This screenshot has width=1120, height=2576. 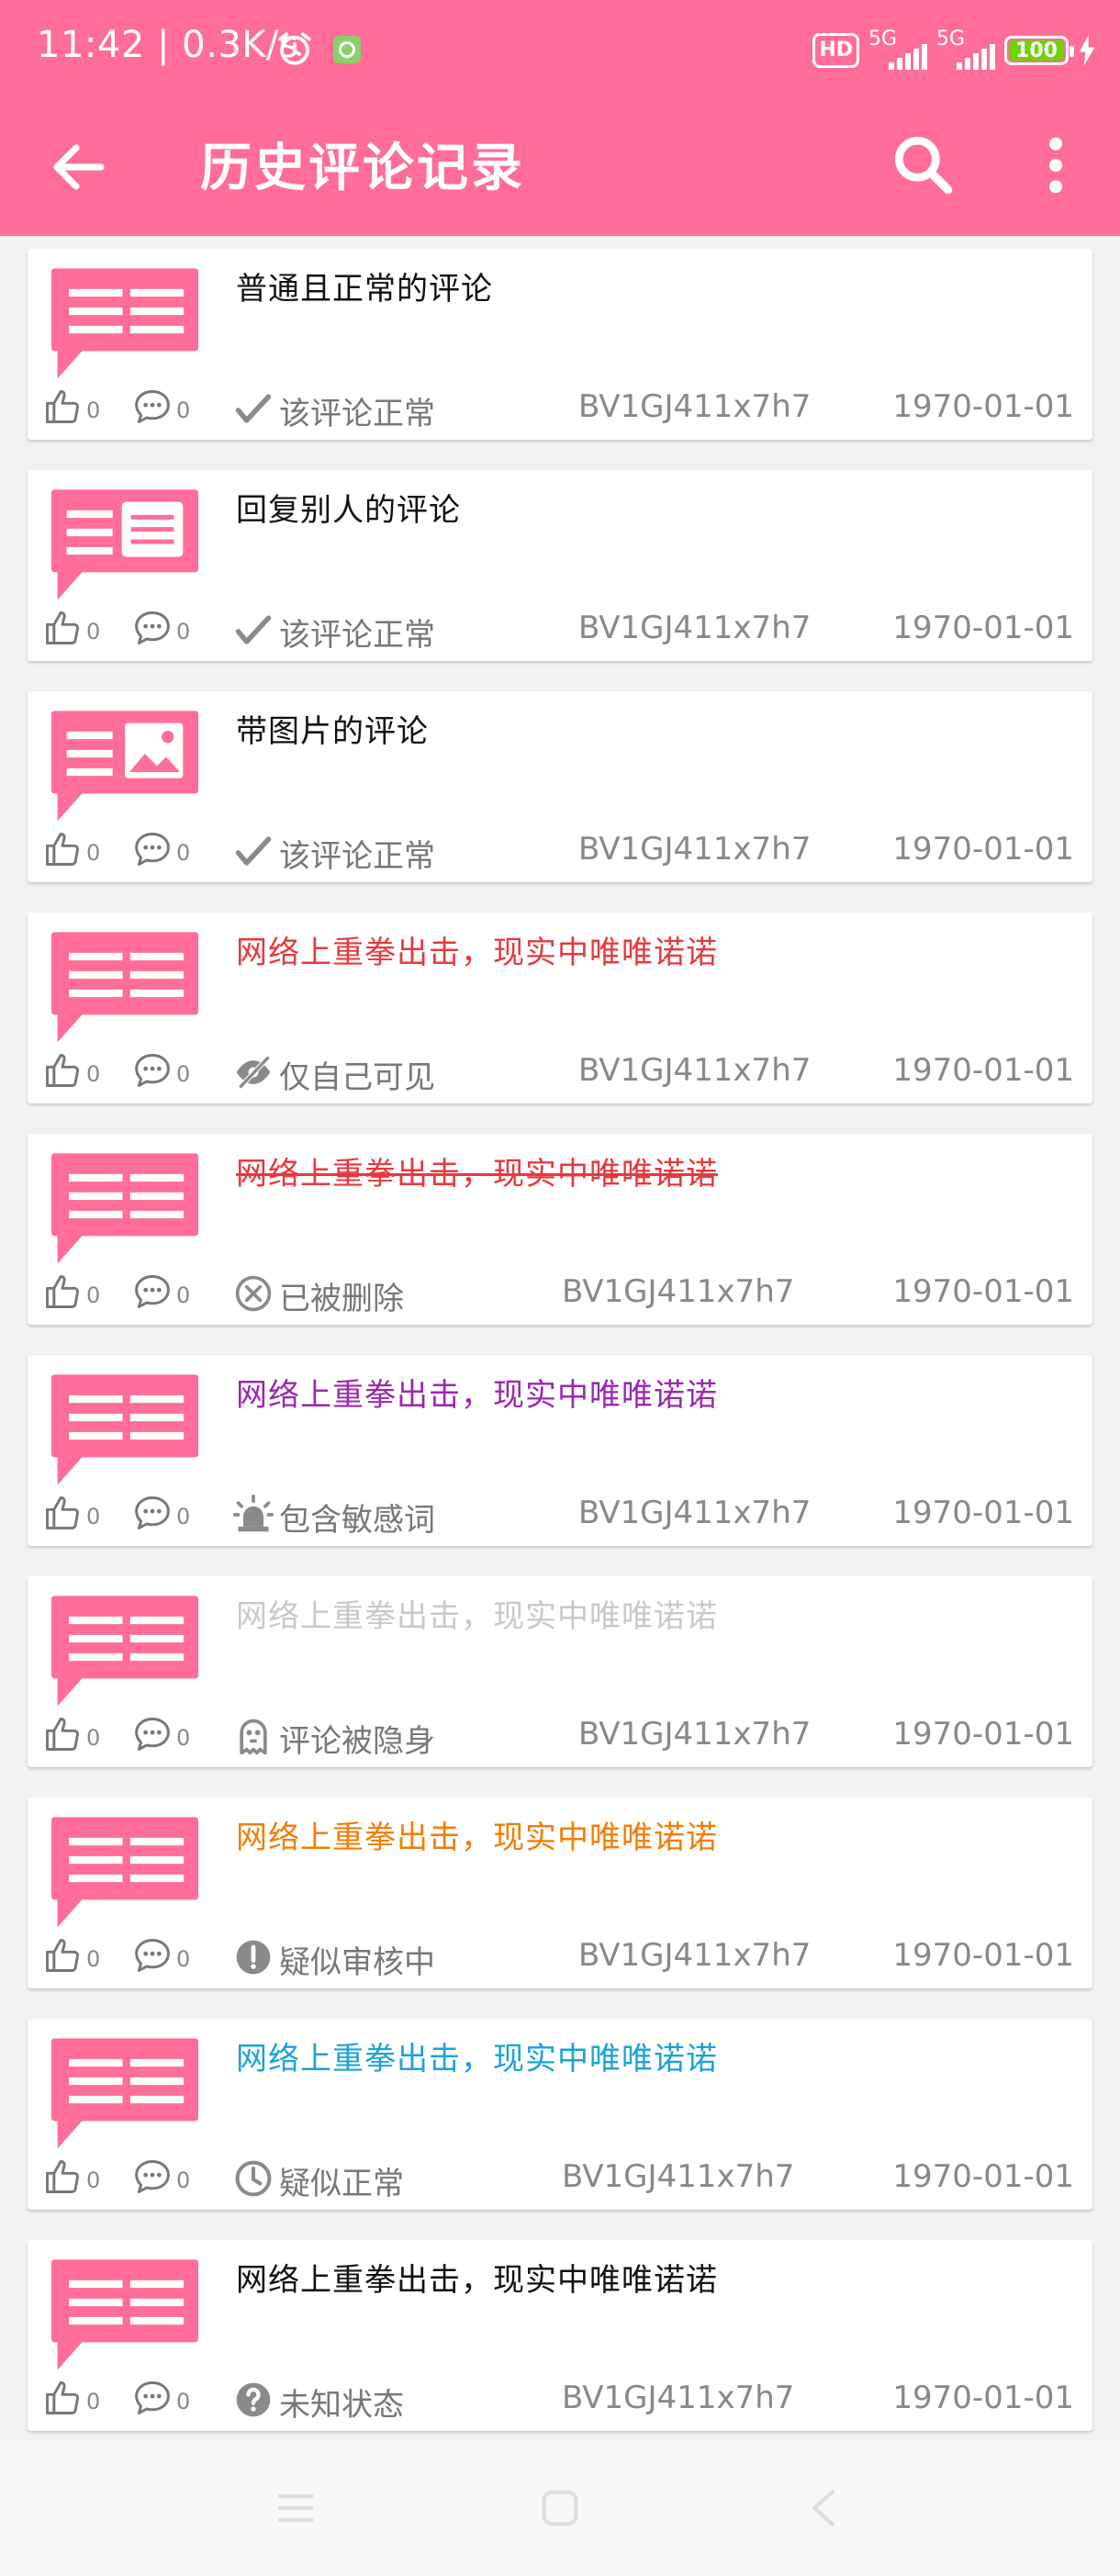 I want to click on home-square-icon, so click(x=560, y=2508).